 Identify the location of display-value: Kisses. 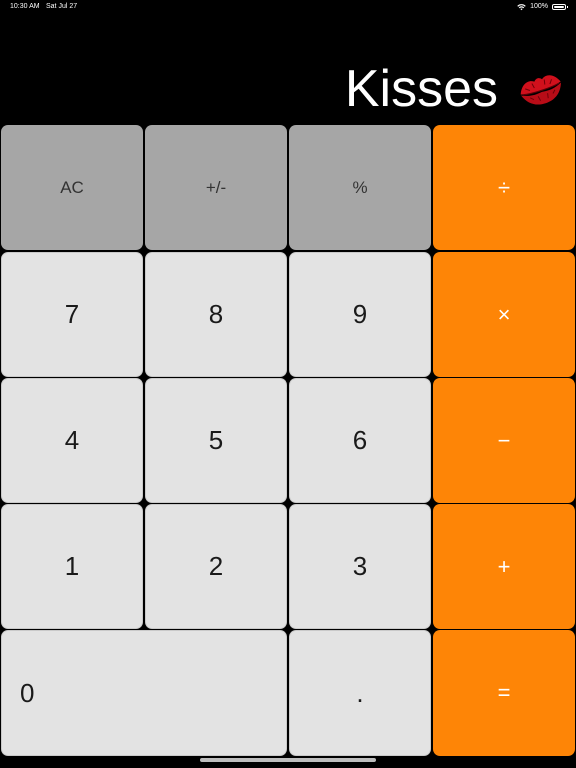
(421, 89).